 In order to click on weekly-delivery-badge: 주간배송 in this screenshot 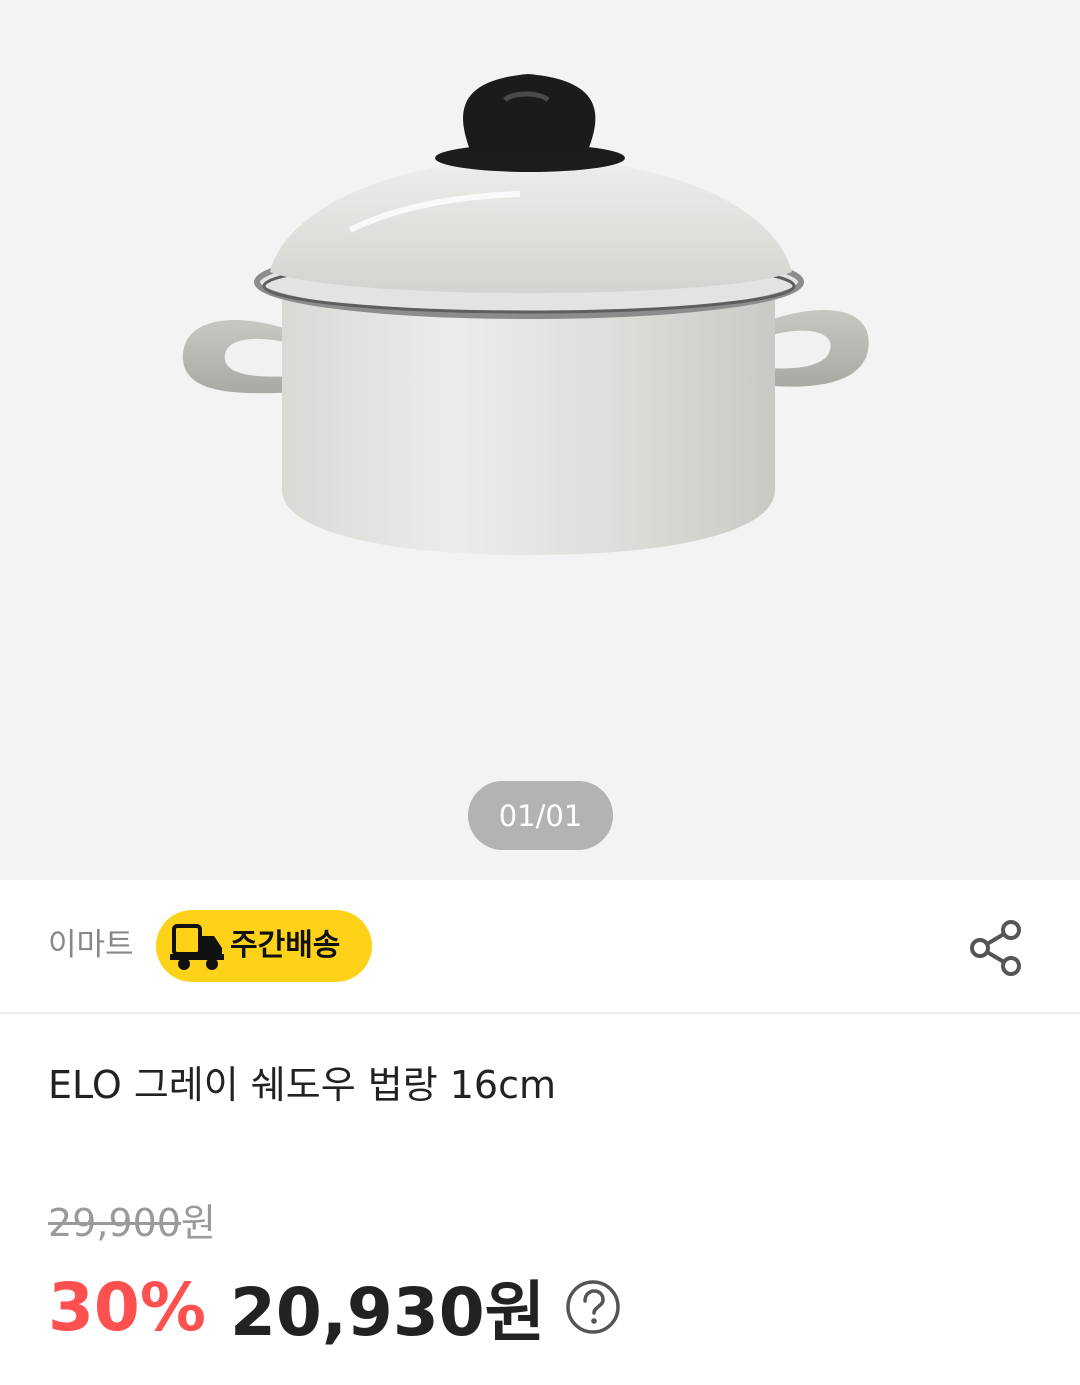, I will do `click(264, 946)`.